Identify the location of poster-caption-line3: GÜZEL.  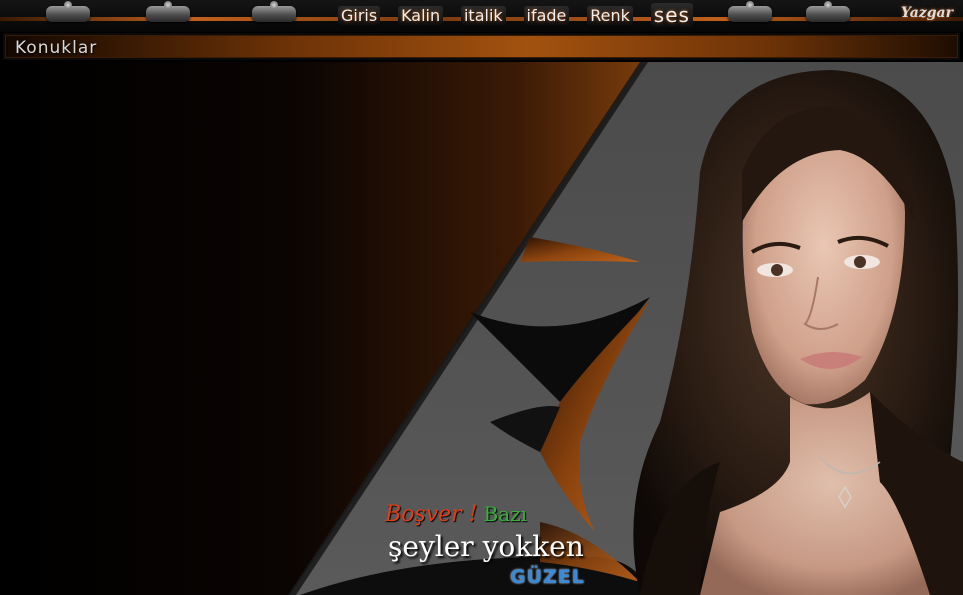
(547, 577).